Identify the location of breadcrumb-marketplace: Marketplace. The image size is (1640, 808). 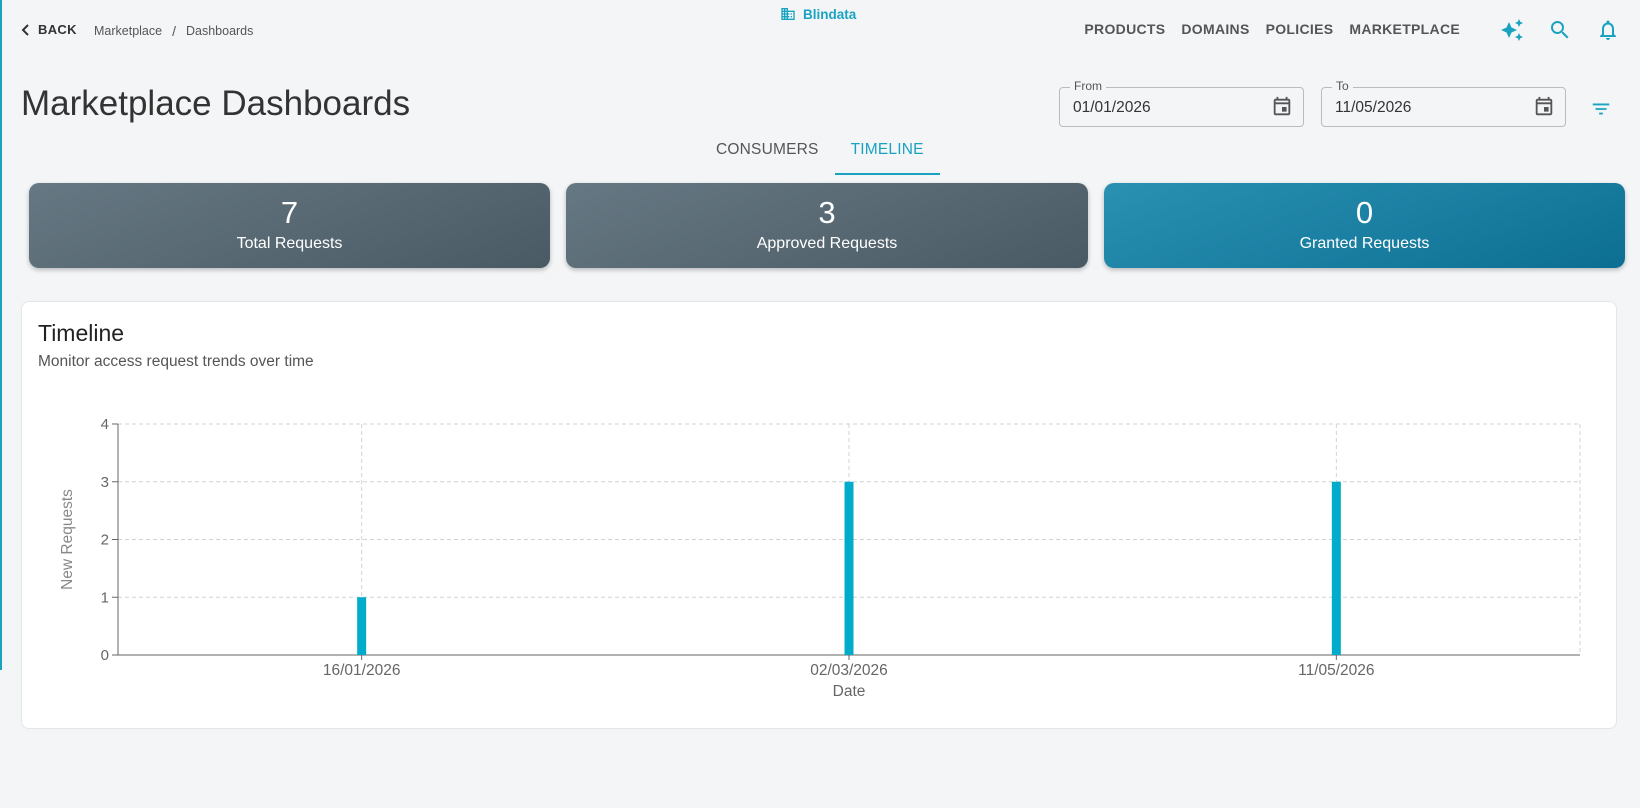
(128, 31).